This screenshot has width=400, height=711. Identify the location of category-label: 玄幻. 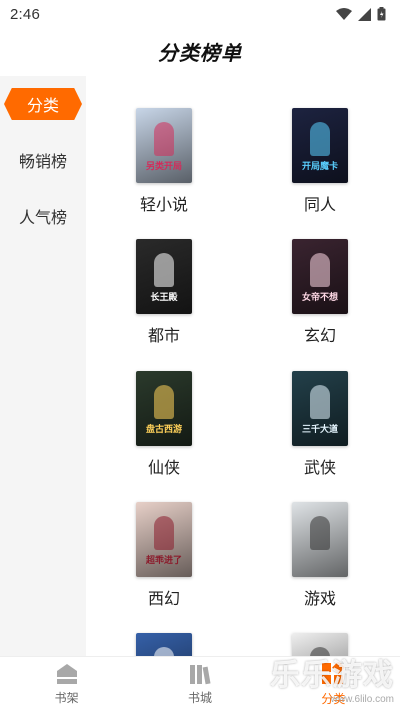
(319, 336).